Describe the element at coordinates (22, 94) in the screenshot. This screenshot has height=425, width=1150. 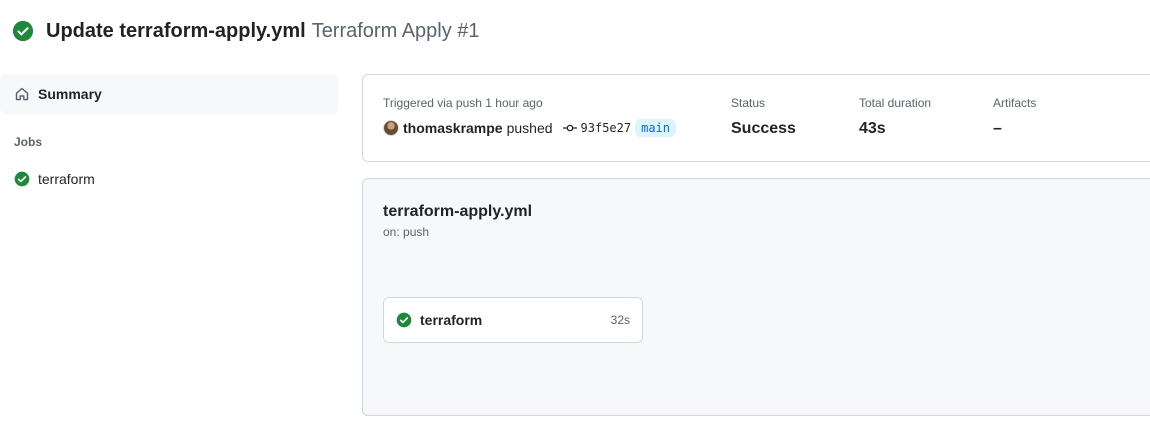
I see `home-icon` at that location.